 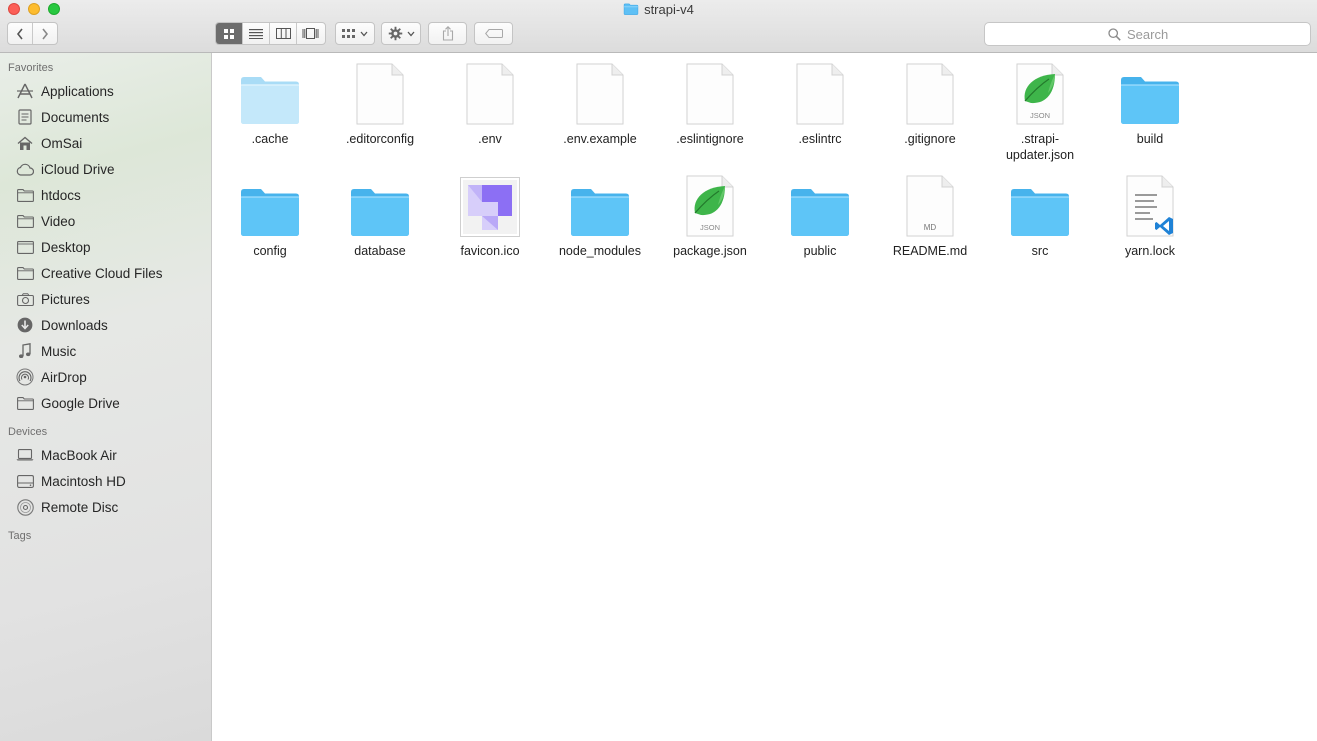 What do you see at coordinates (105, 143) in the screenshot?
I see `sidebar-item-omsai: OmSai` at bounding box center [105, 143].